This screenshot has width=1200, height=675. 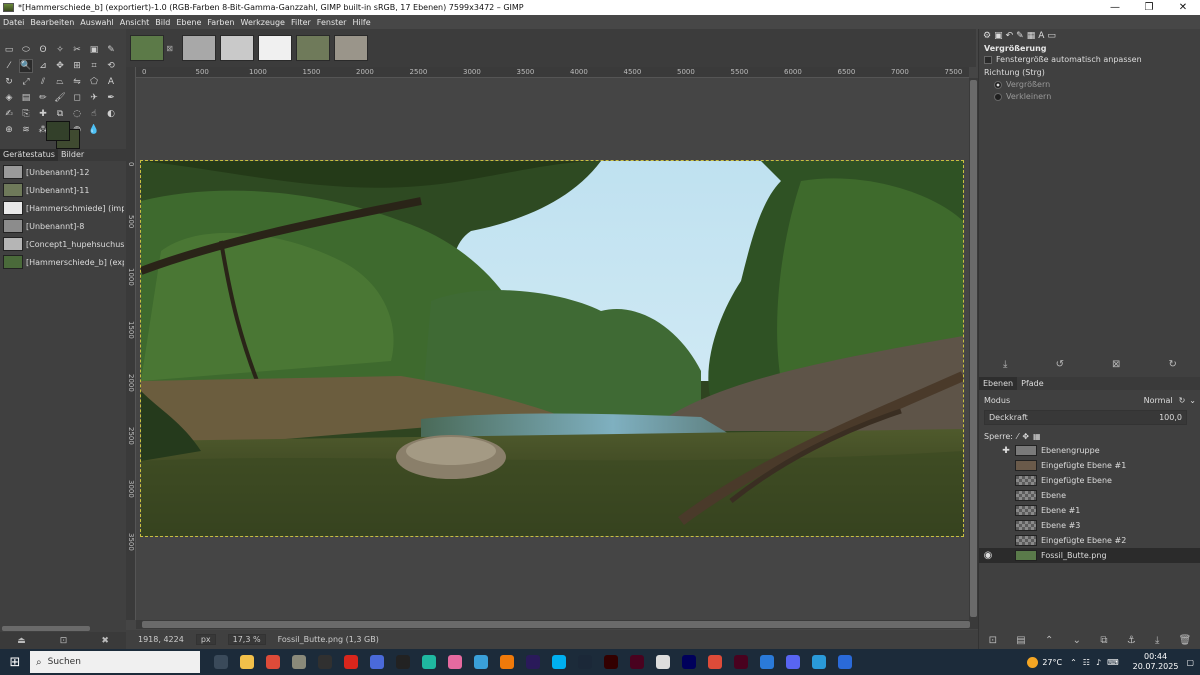 What do you see at coordinates (111, 66) in the screenshot?
I see `unified-transform-icon: ⟲` at bounding box center [111, 66].